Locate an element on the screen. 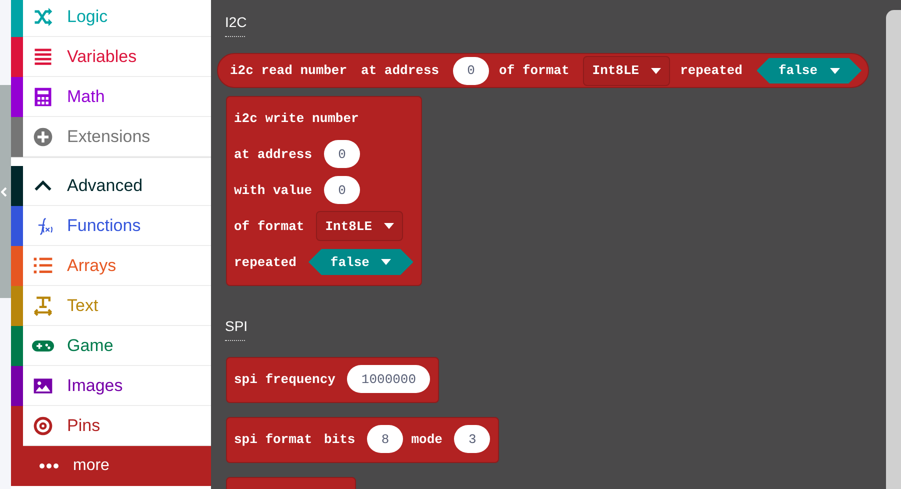 Image resolution: width=901 pixels, height=489 pixels. number-input: 1000000 is located at coordinates (388, 379).